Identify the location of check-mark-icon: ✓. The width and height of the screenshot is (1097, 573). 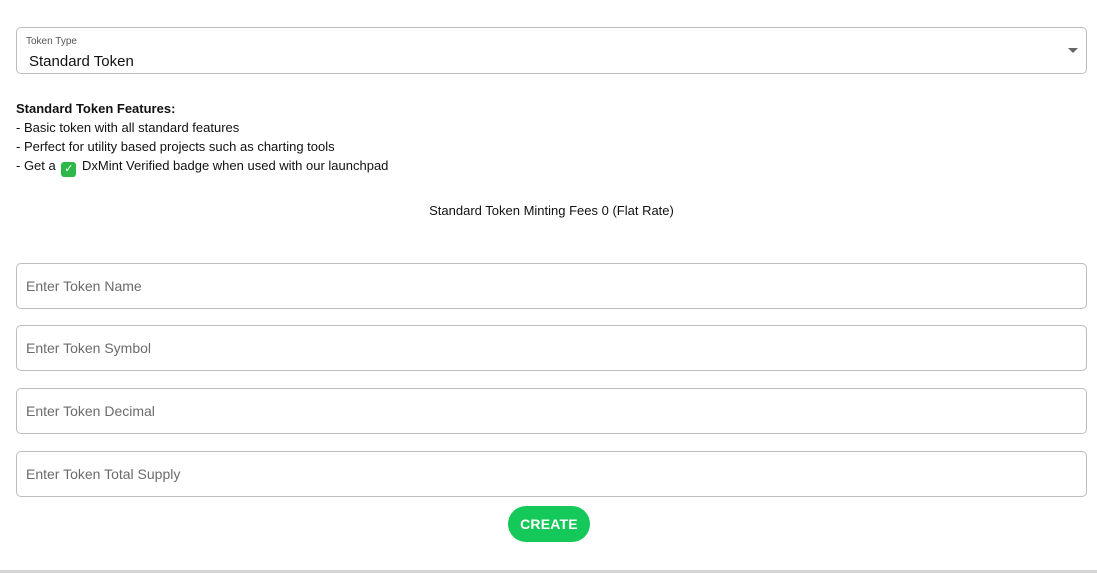
(69, 169).